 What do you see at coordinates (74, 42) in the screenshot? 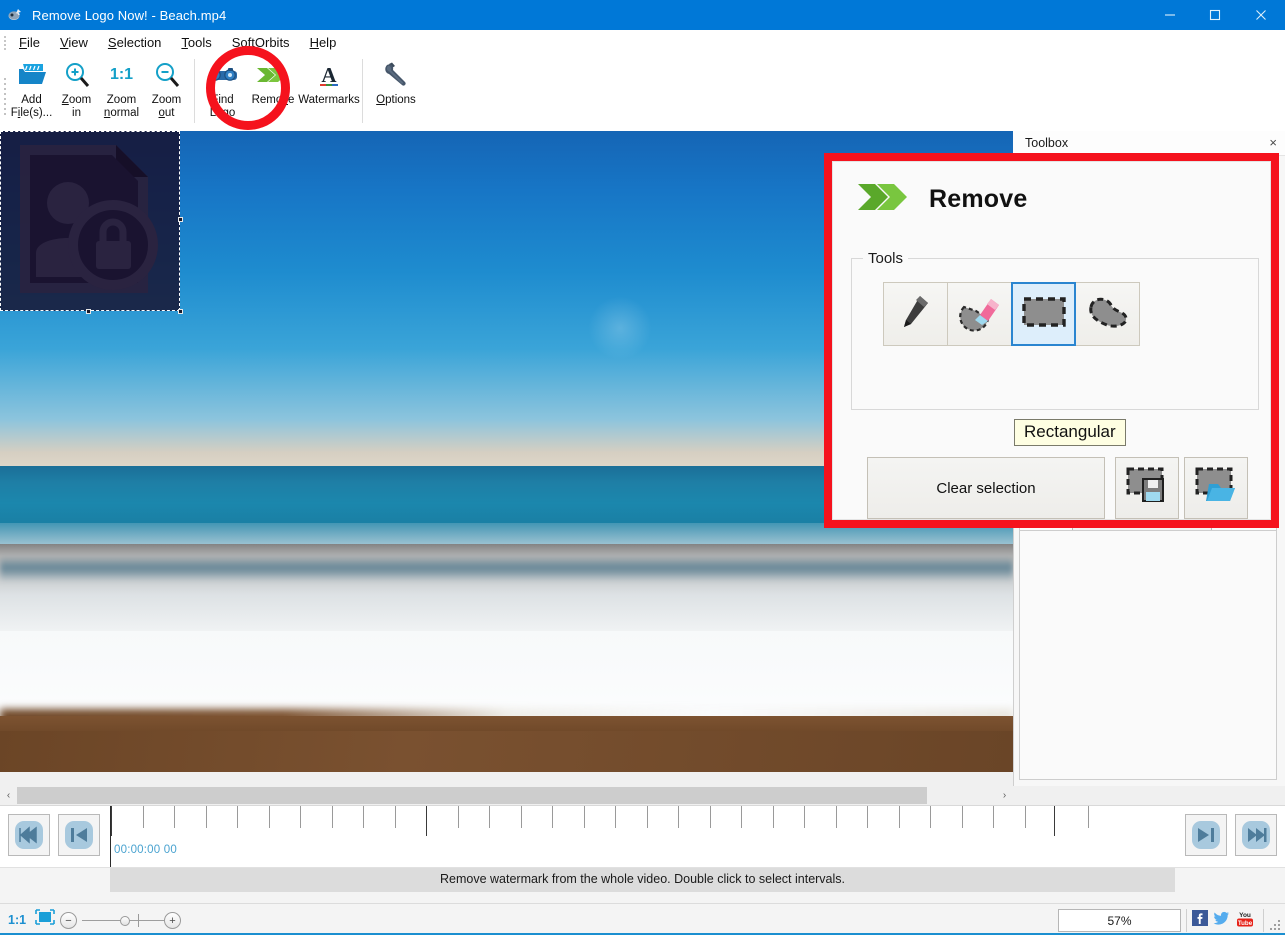
I see `menu-item-view: View` at bounding box center [74, 42].